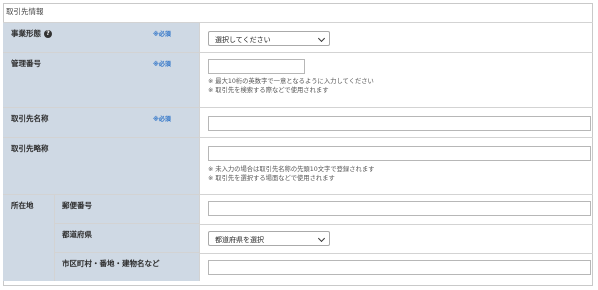 The width and height of the screenshot is (598, 290). Describe the element at coordinates (26, 63) in the screenshot. I see `management-number-label: 管理番号` at that location.